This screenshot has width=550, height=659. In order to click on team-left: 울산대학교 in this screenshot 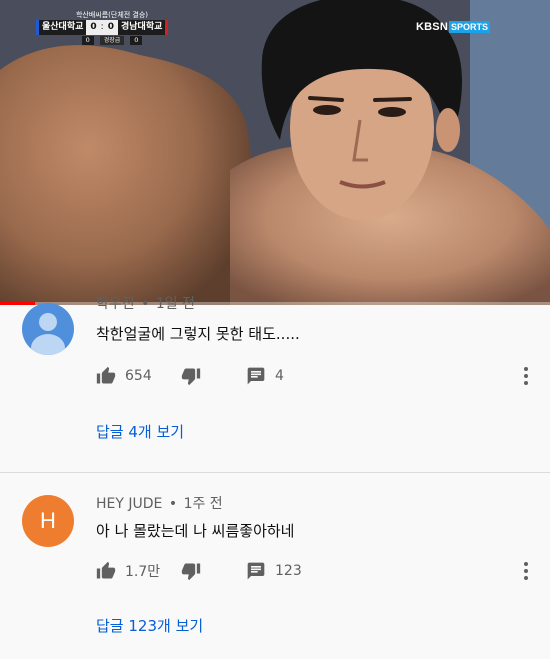, I will do `click(61, 27)`.